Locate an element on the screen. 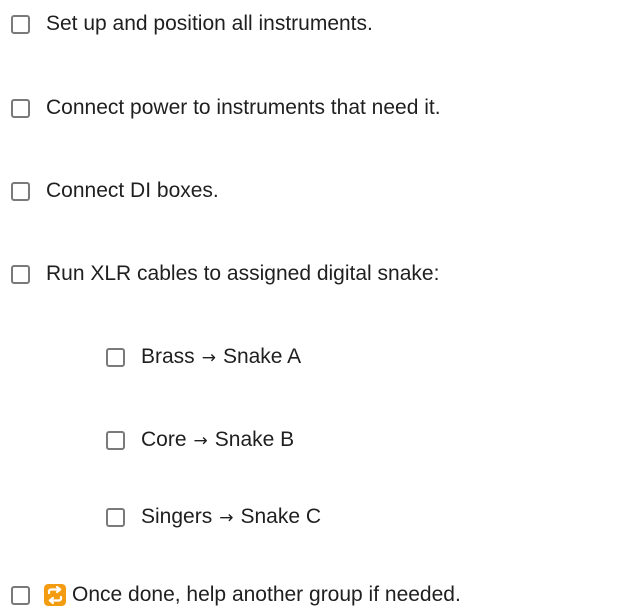 The image size is (643, 614). checklist-subitem-brass: Brass → Snake A is located at coordinates (203, 357).